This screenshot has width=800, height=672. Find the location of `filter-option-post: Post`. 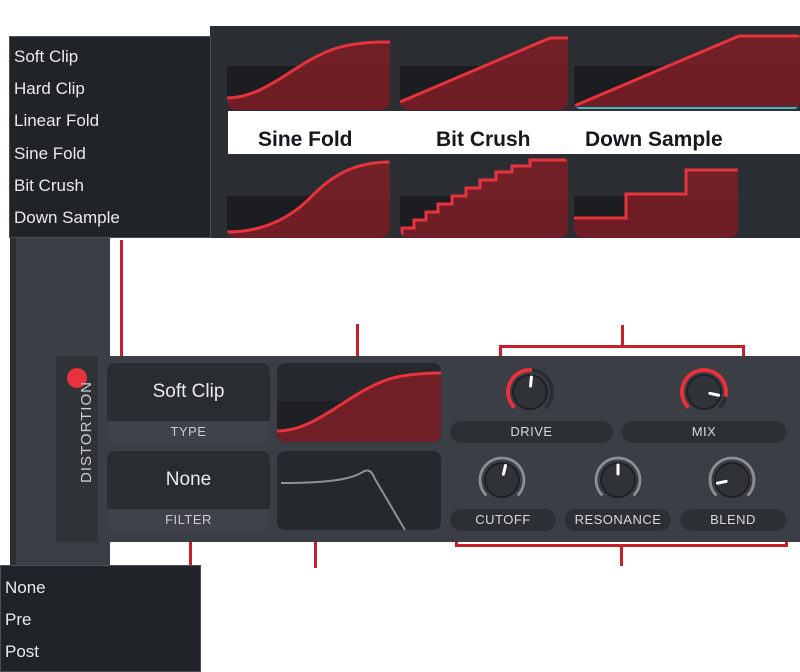

filter-option-post: Post is located at coordinates (22, 652).